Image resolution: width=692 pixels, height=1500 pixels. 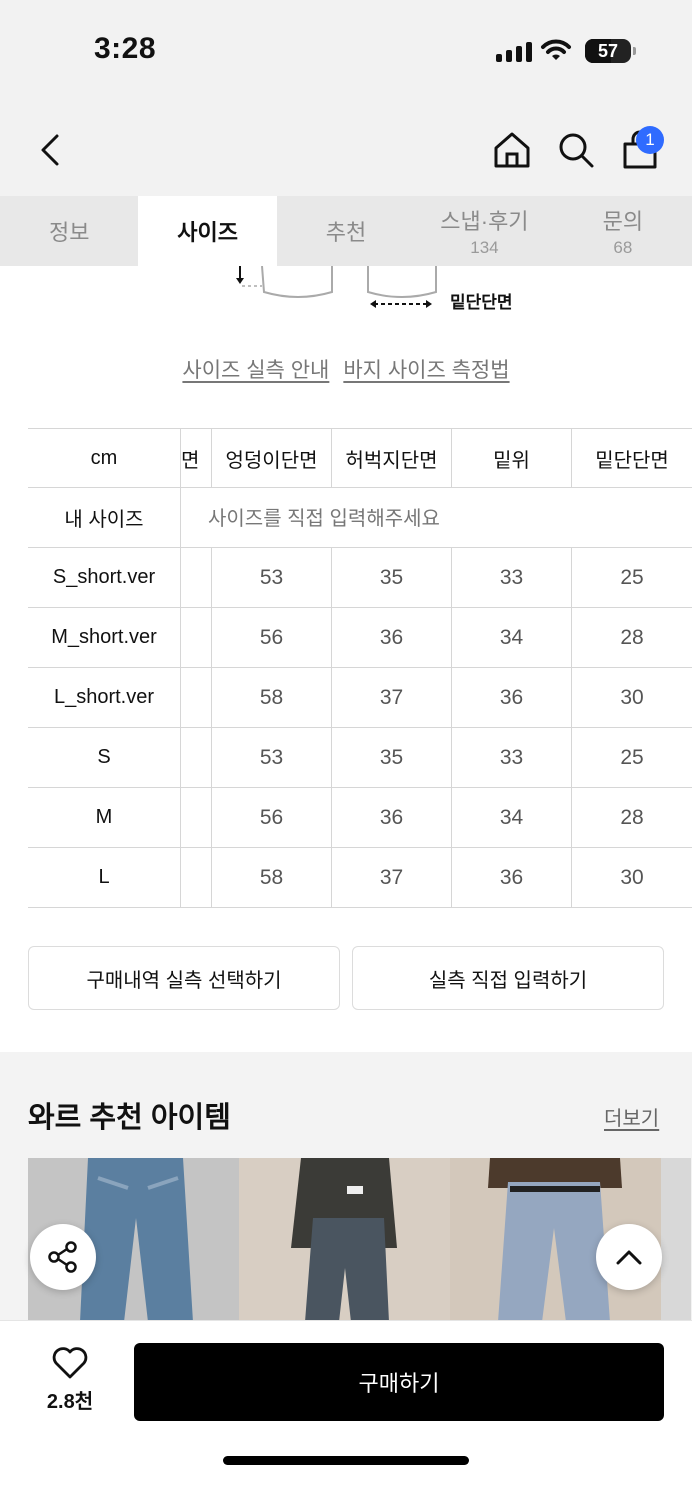 I want to click on buy-button: 구매하기, so click(x=399, y=1382).